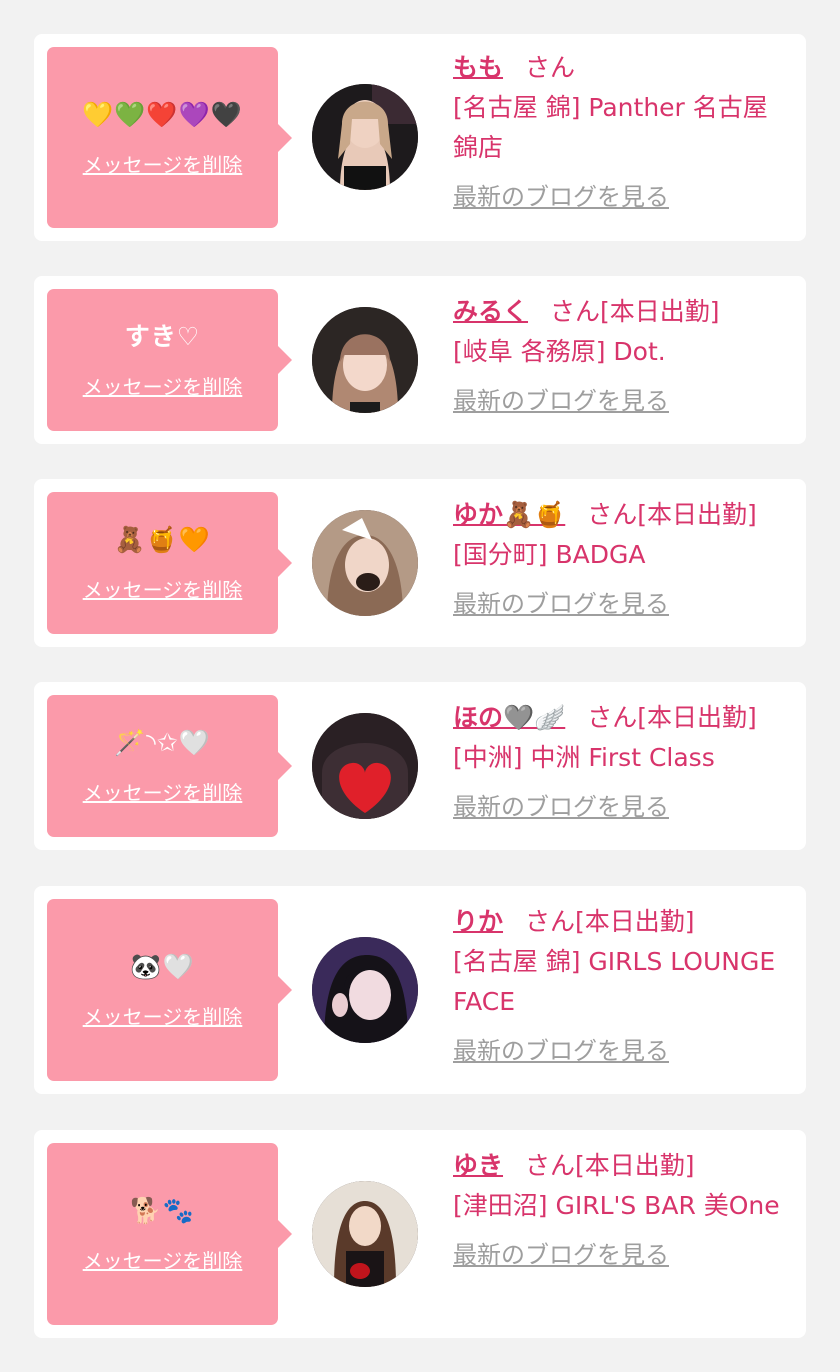 The image size is (840, 1372). I want to click on message-text: 🪄◝✩🤍, so click(162, 742).